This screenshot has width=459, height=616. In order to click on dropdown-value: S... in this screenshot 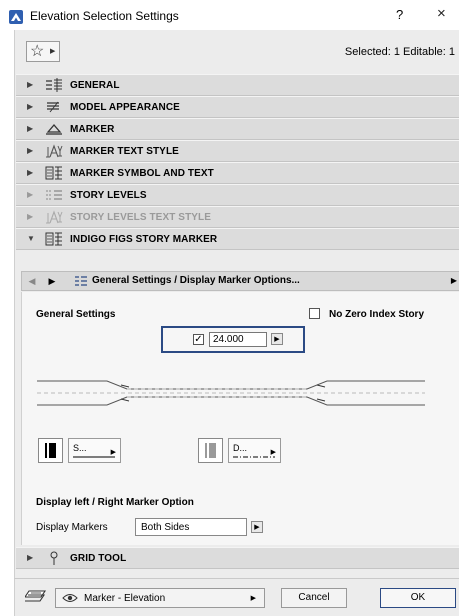, I will do `click(80, 448)`.